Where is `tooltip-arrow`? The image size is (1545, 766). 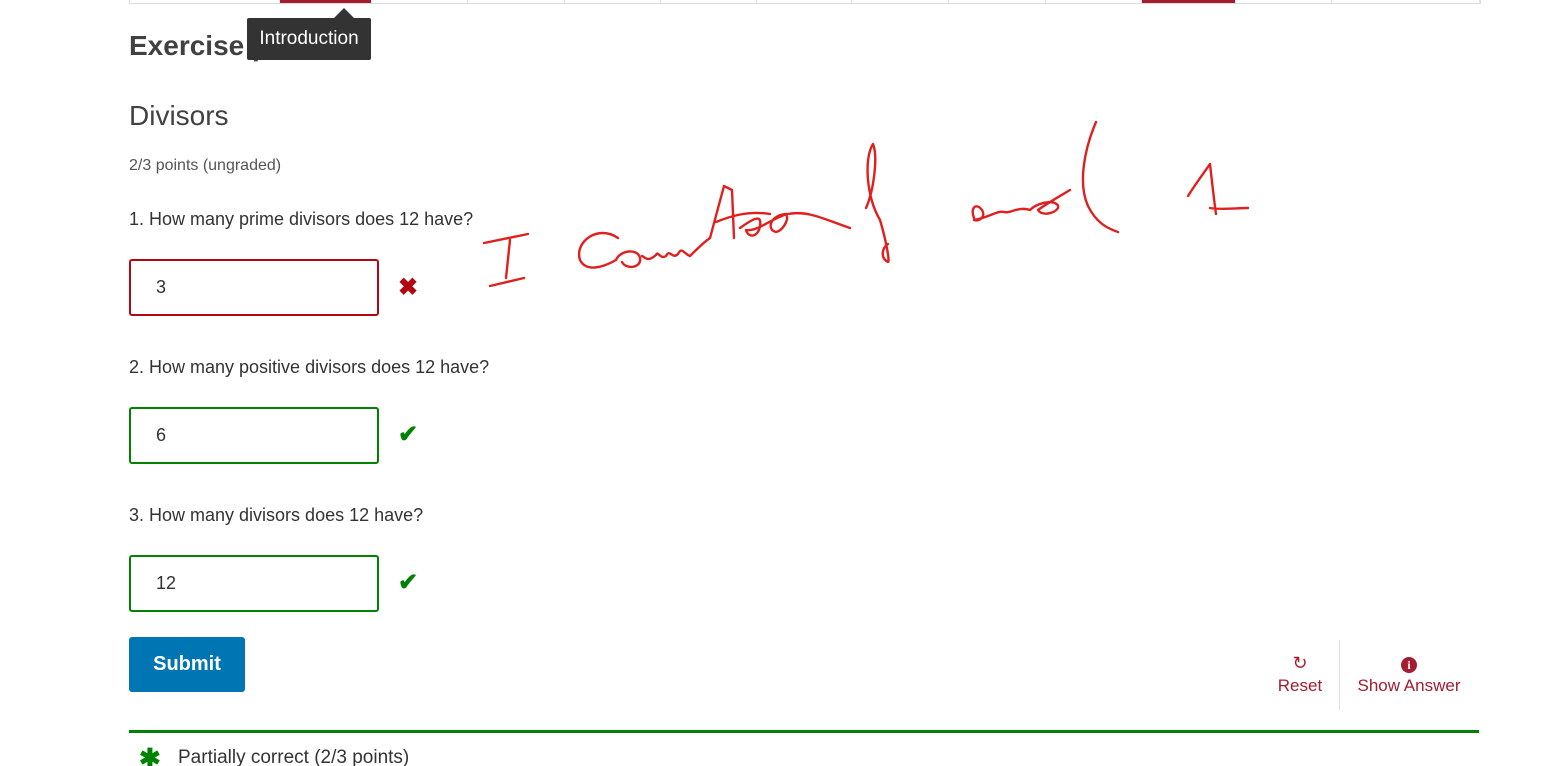 tooltip-arrow is located at coordinates (344, 13).